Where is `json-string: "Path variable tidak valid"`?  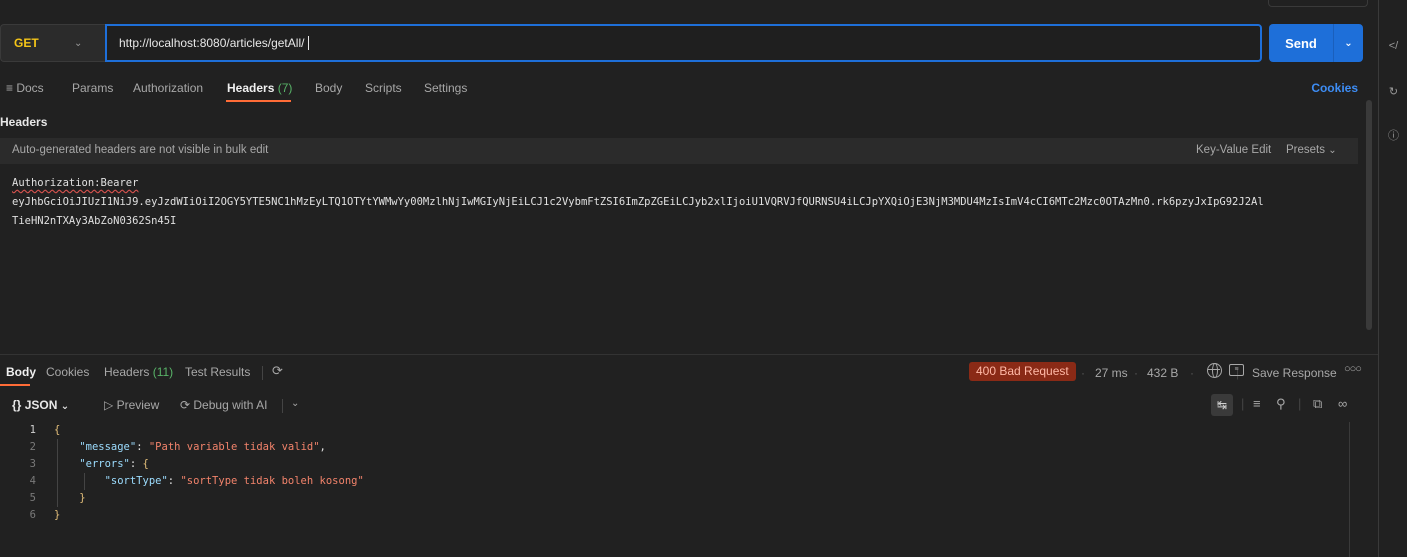
json-string: "Path variable tidak valid" is located at coordinates (234, 447).